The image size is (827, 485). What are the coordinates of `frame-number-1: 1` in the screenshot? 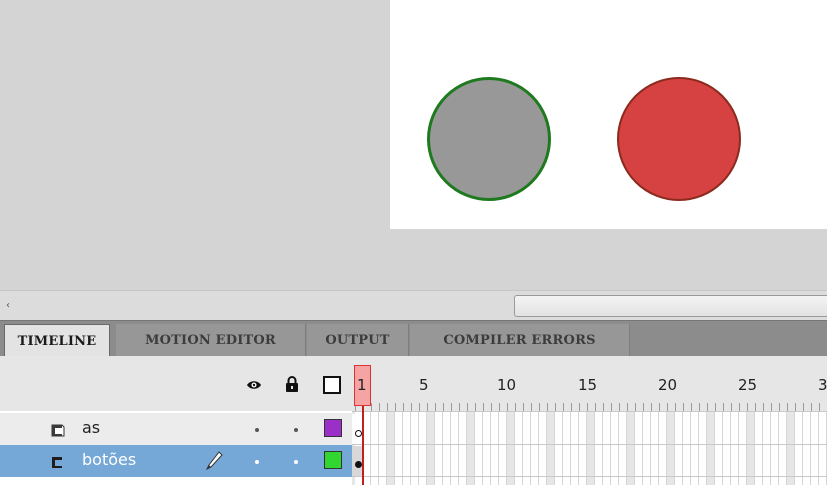 It's located at (362, 385).